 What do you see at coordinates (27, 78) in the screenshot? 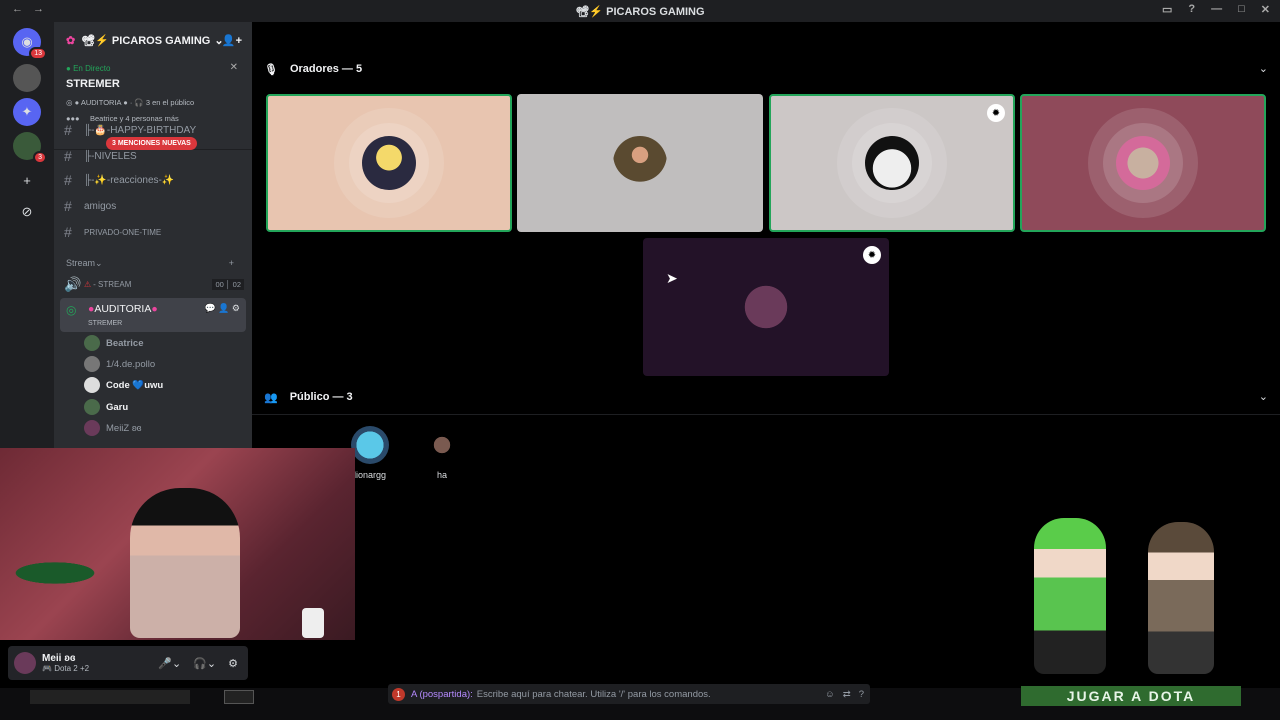
I see `server-avatar-icon` at bounding box center [27, 78].